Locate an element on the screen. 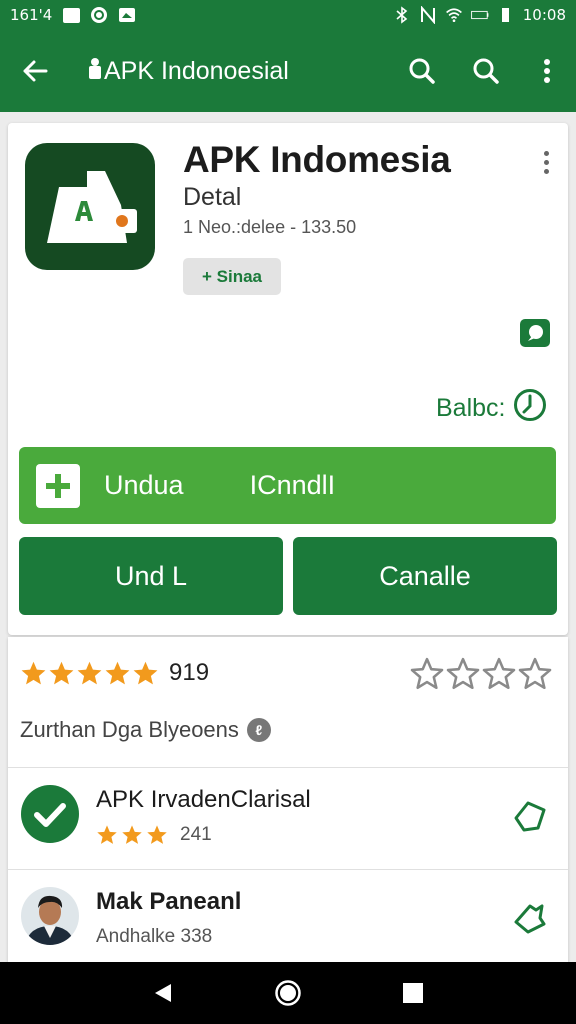  install-button: Undua ICnndlI is located at coordinates (287, 485).